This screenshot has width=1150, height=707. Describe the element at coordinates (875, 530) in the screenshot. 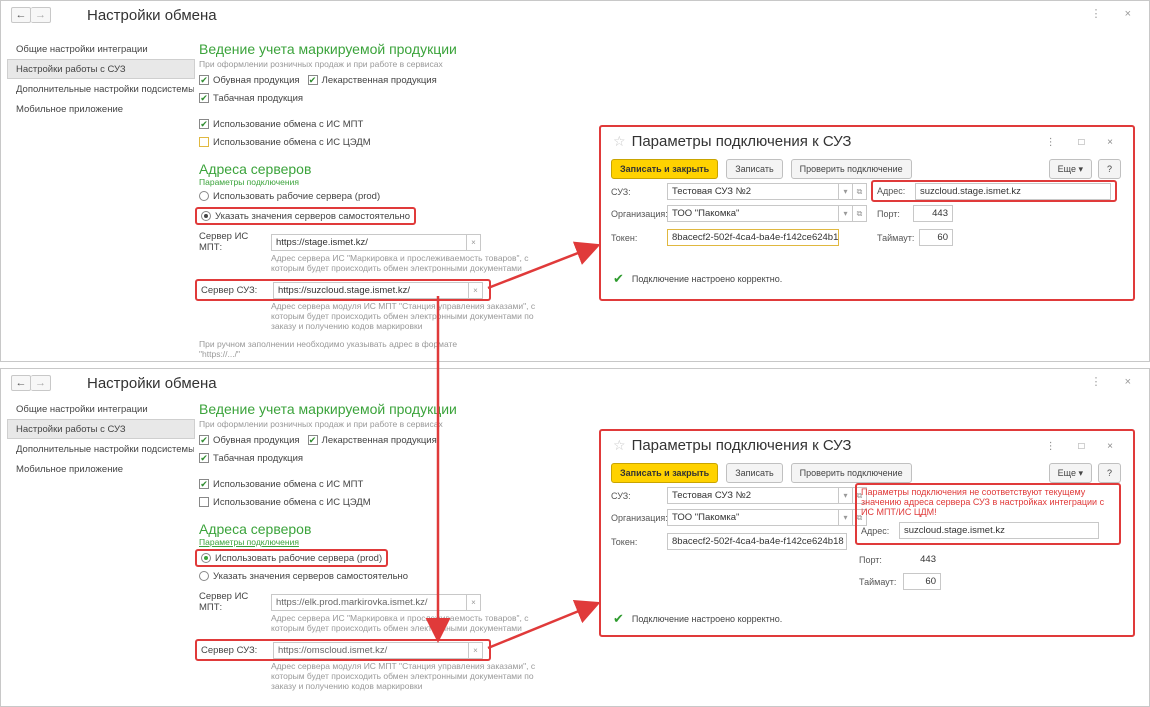

I see `address-label: Адрес:` at that location.